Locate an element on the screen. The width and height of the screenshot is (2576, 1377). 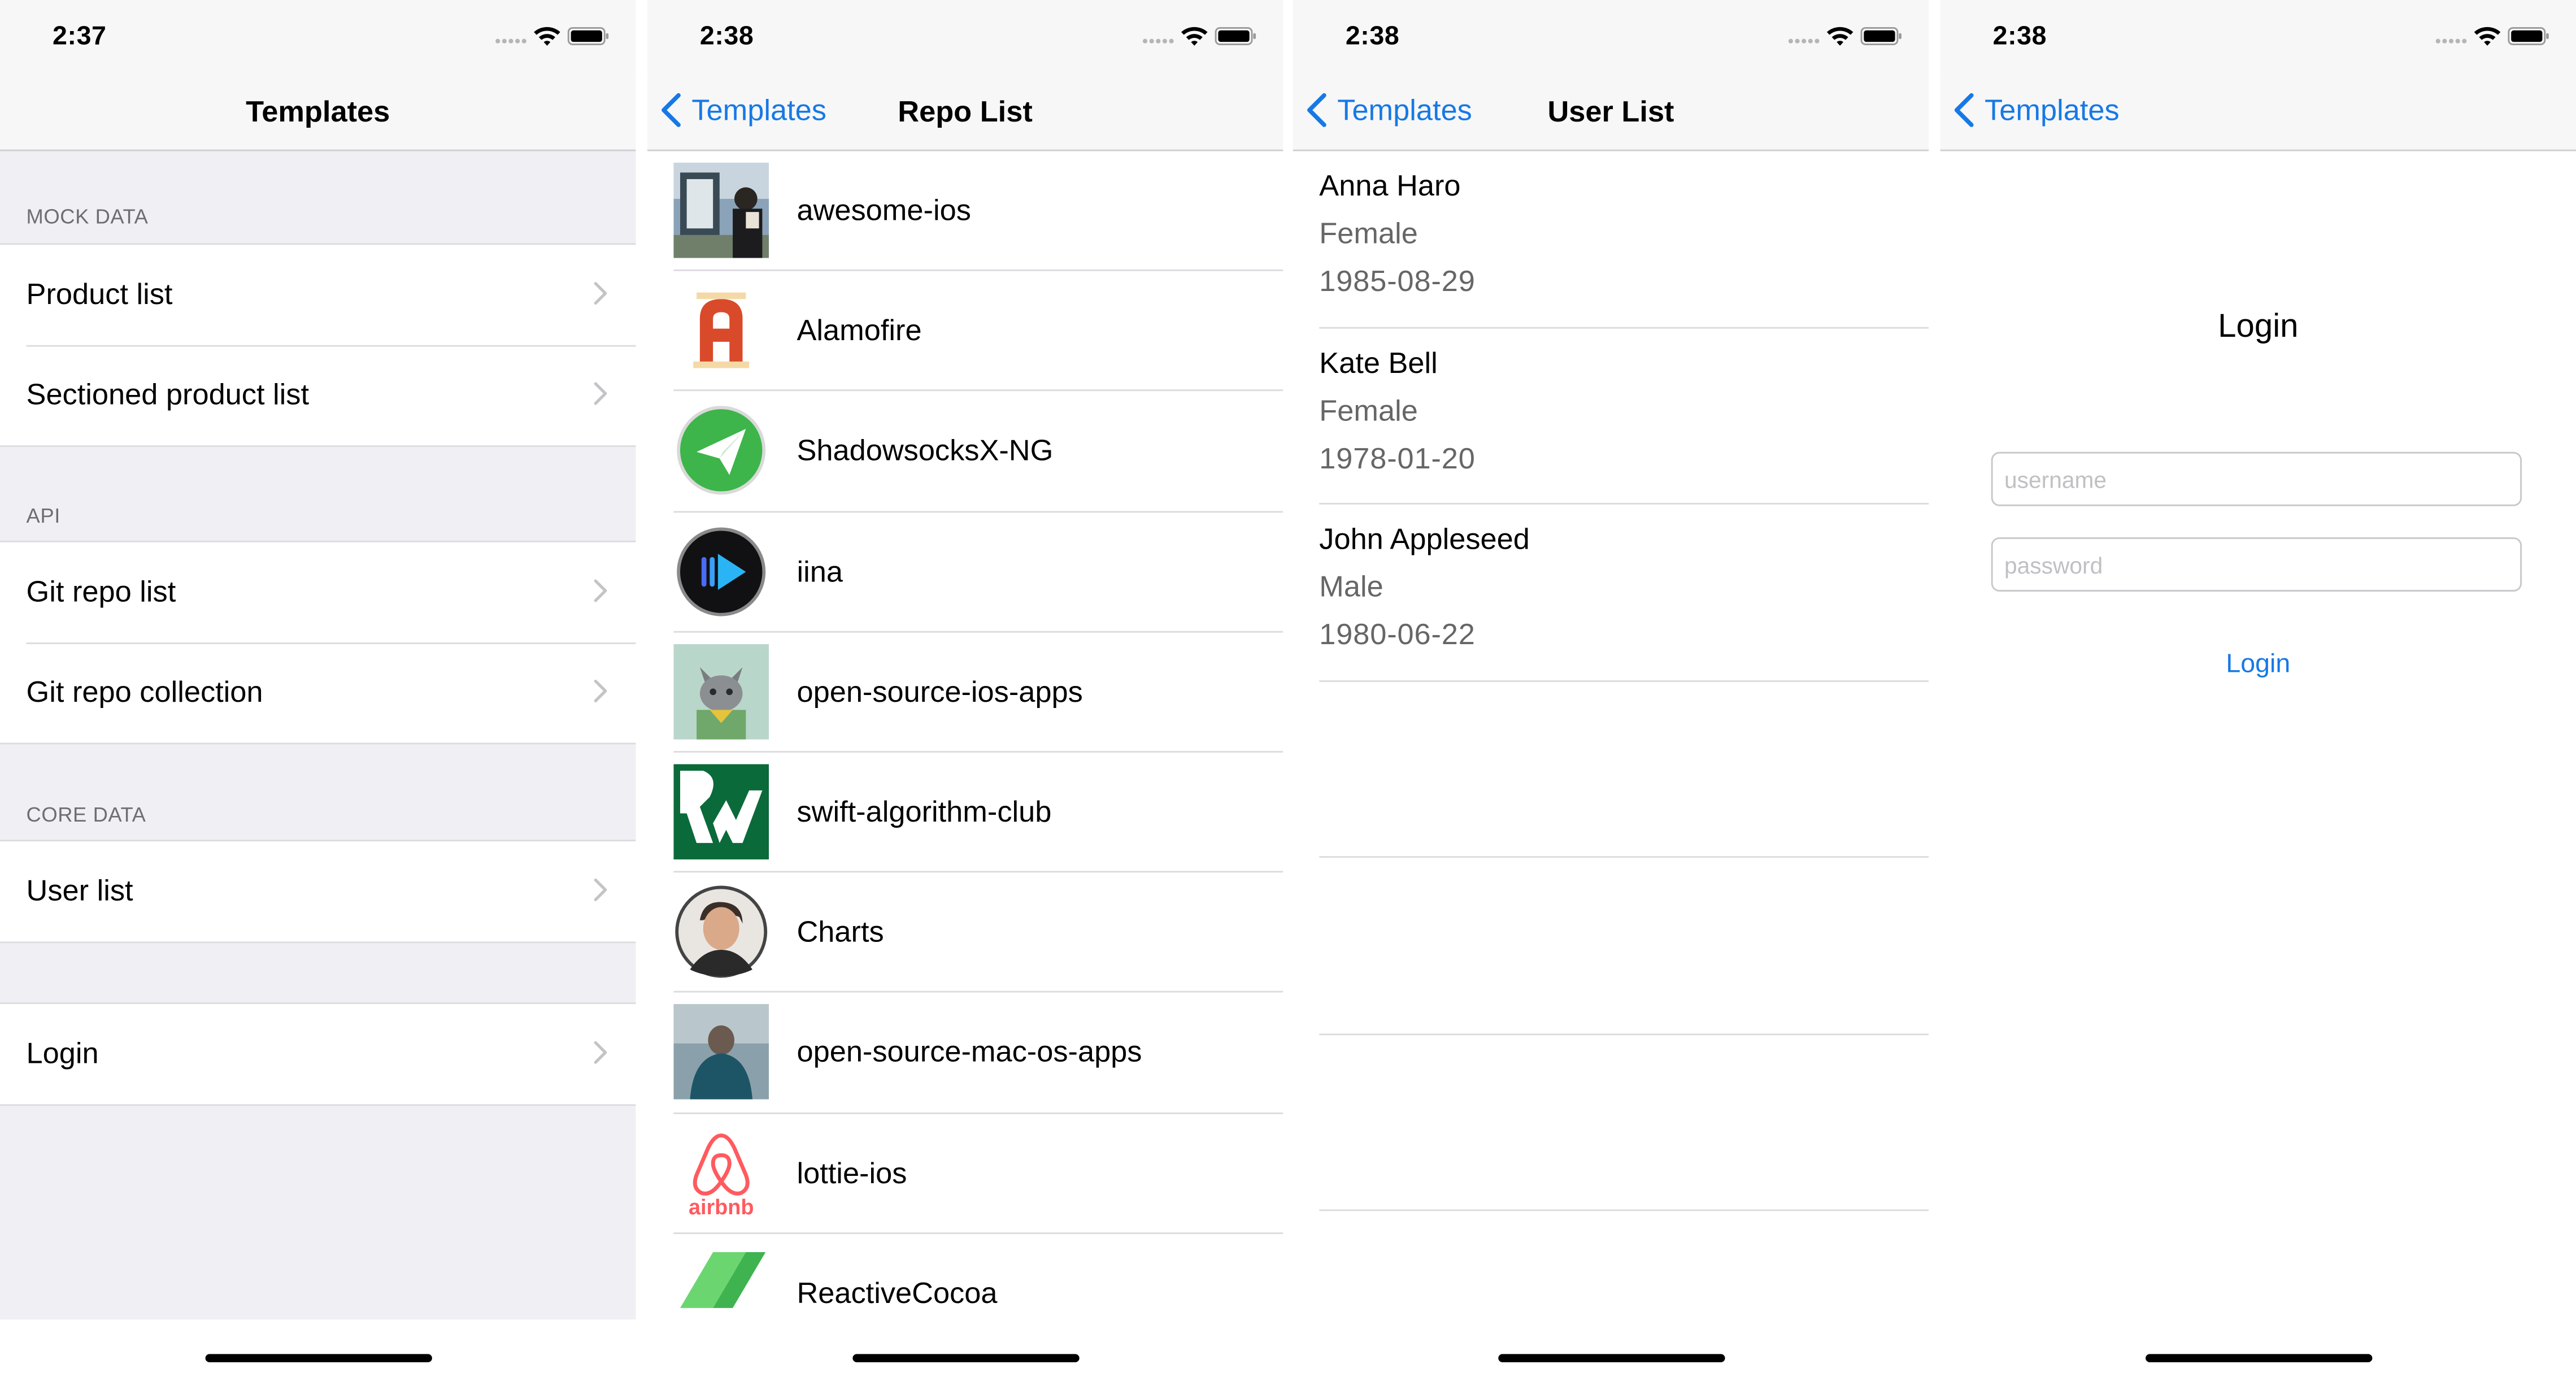
cell-git-repo-collection: Git repo collection is located at coordinates (318, 692).